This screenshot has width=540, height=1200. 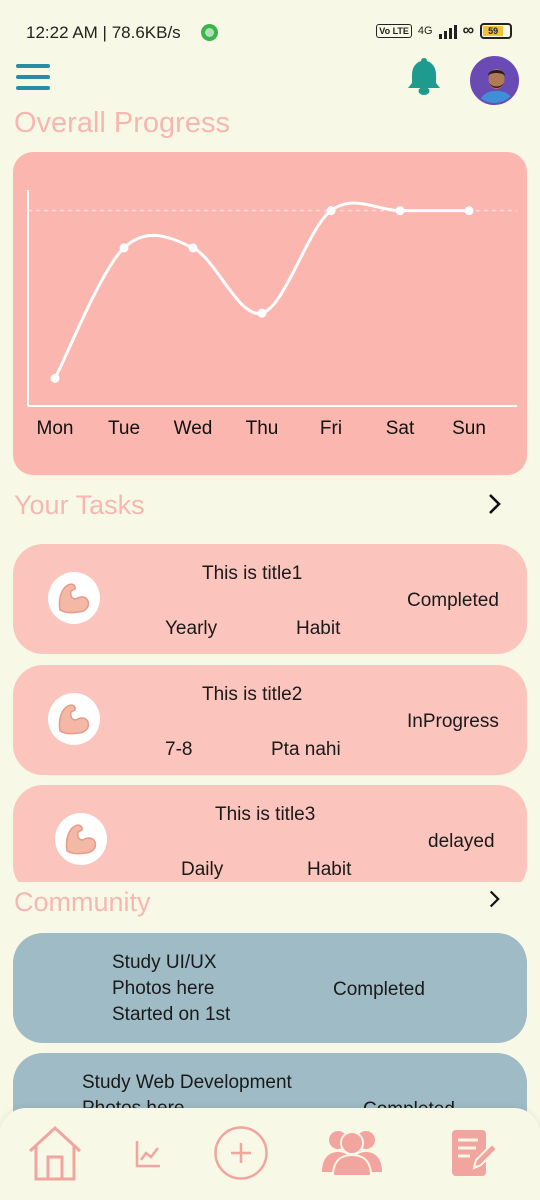 I want to click on volte-icon: Vo LTE, so click(x=394, y=31).